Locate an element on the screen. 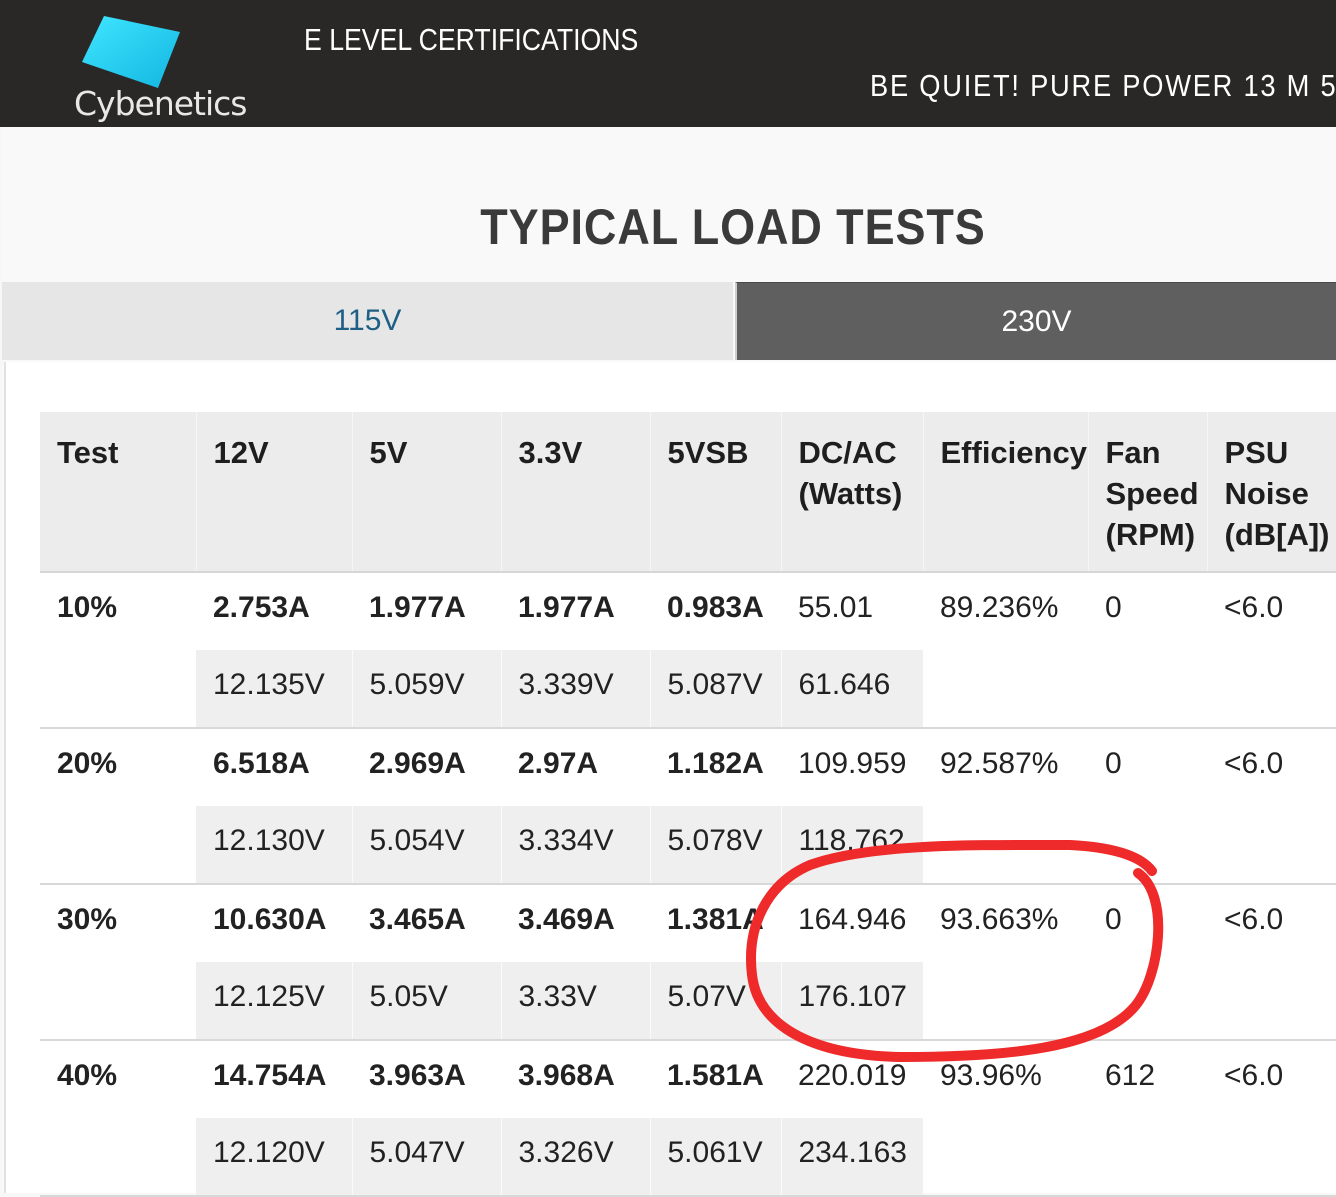 The height and width of the screenshot is (1197, 1336). efficiency-cell: 89.236% is located at coordinates (1005, 650).